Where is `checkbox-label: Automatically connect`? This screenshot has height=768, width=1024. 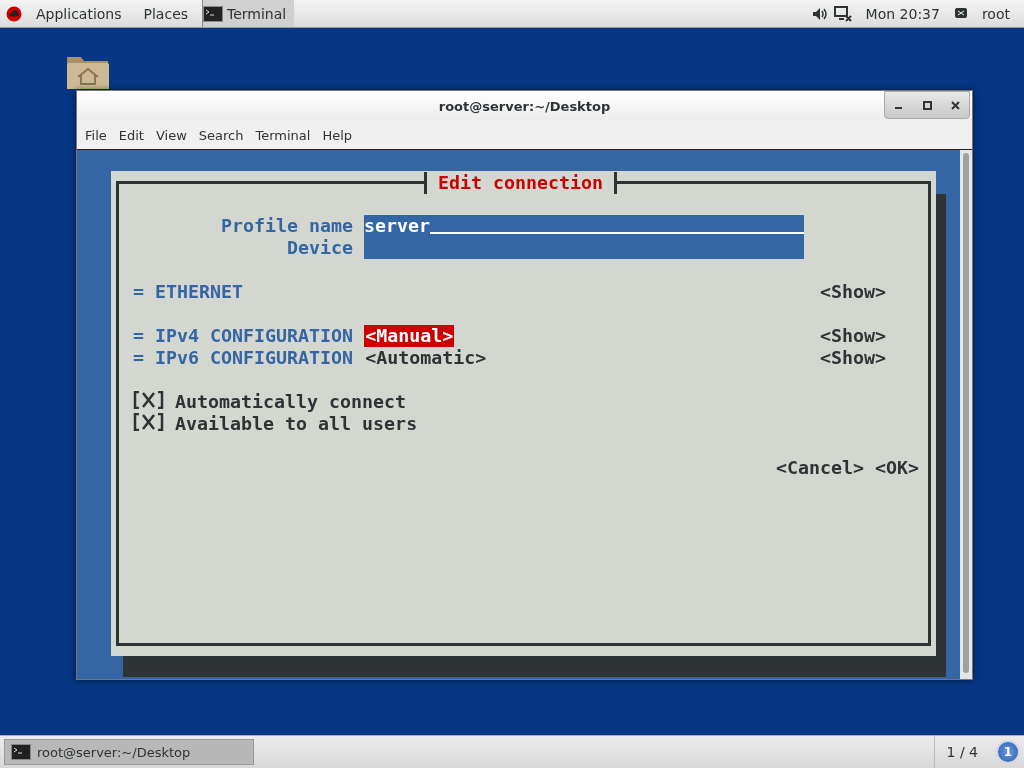
checkbox-label: Automatically connect is located at coordinates (291, 402).